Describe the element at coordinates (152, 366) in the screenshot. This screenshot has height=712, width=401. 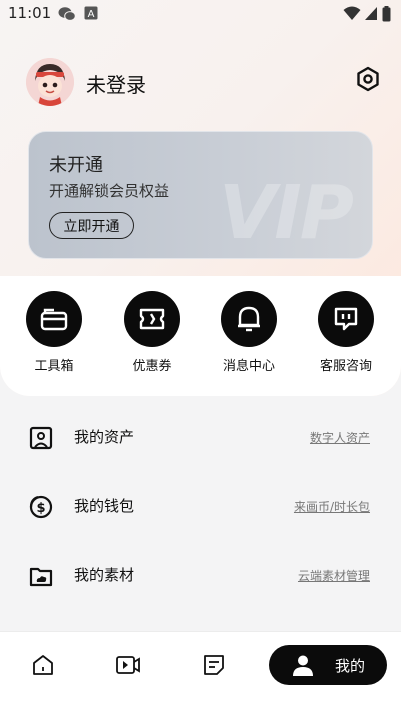
I see `quick-action-label: 优惠券` at that location.